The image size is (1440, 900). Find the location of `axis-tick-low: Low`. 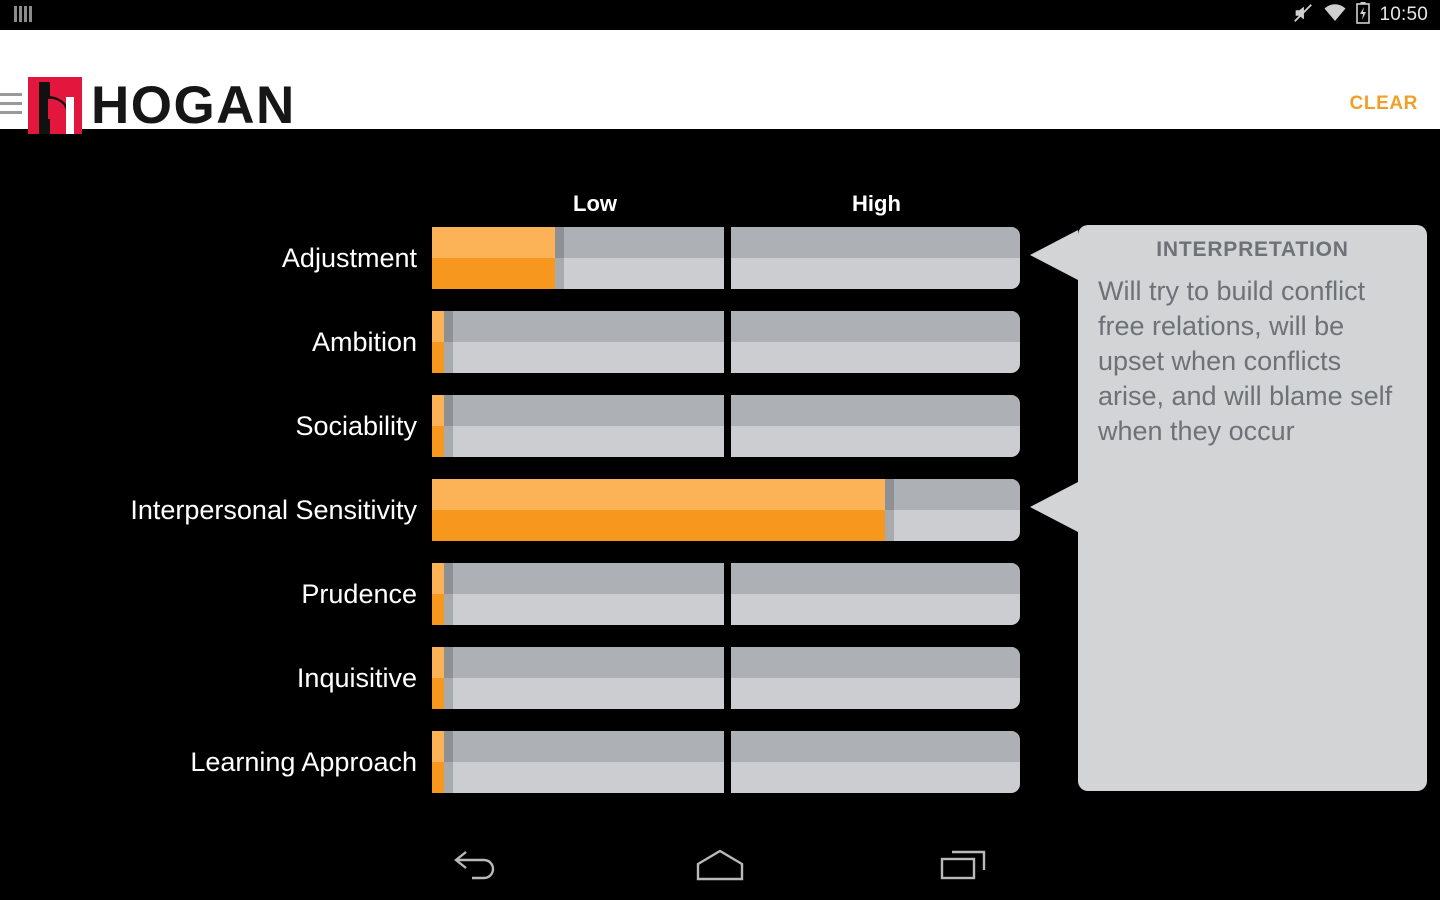

axis-tick-low: Low is located at coordinates (595, 203).